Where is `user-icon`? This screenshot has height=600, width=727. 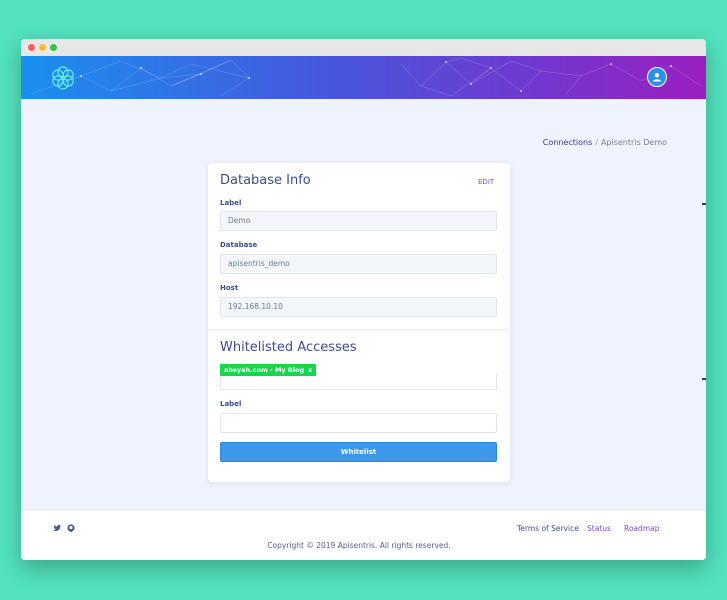
user-icon is located at coordinates (657, 77).